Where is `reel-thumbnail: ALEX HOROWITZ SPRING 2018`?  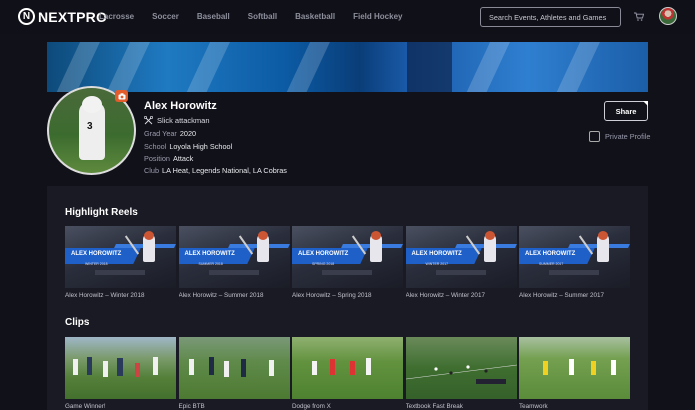
reel-thumbnail: ALEX HOROWITZ SPRING 2018 is located at coordinates (347, 257).